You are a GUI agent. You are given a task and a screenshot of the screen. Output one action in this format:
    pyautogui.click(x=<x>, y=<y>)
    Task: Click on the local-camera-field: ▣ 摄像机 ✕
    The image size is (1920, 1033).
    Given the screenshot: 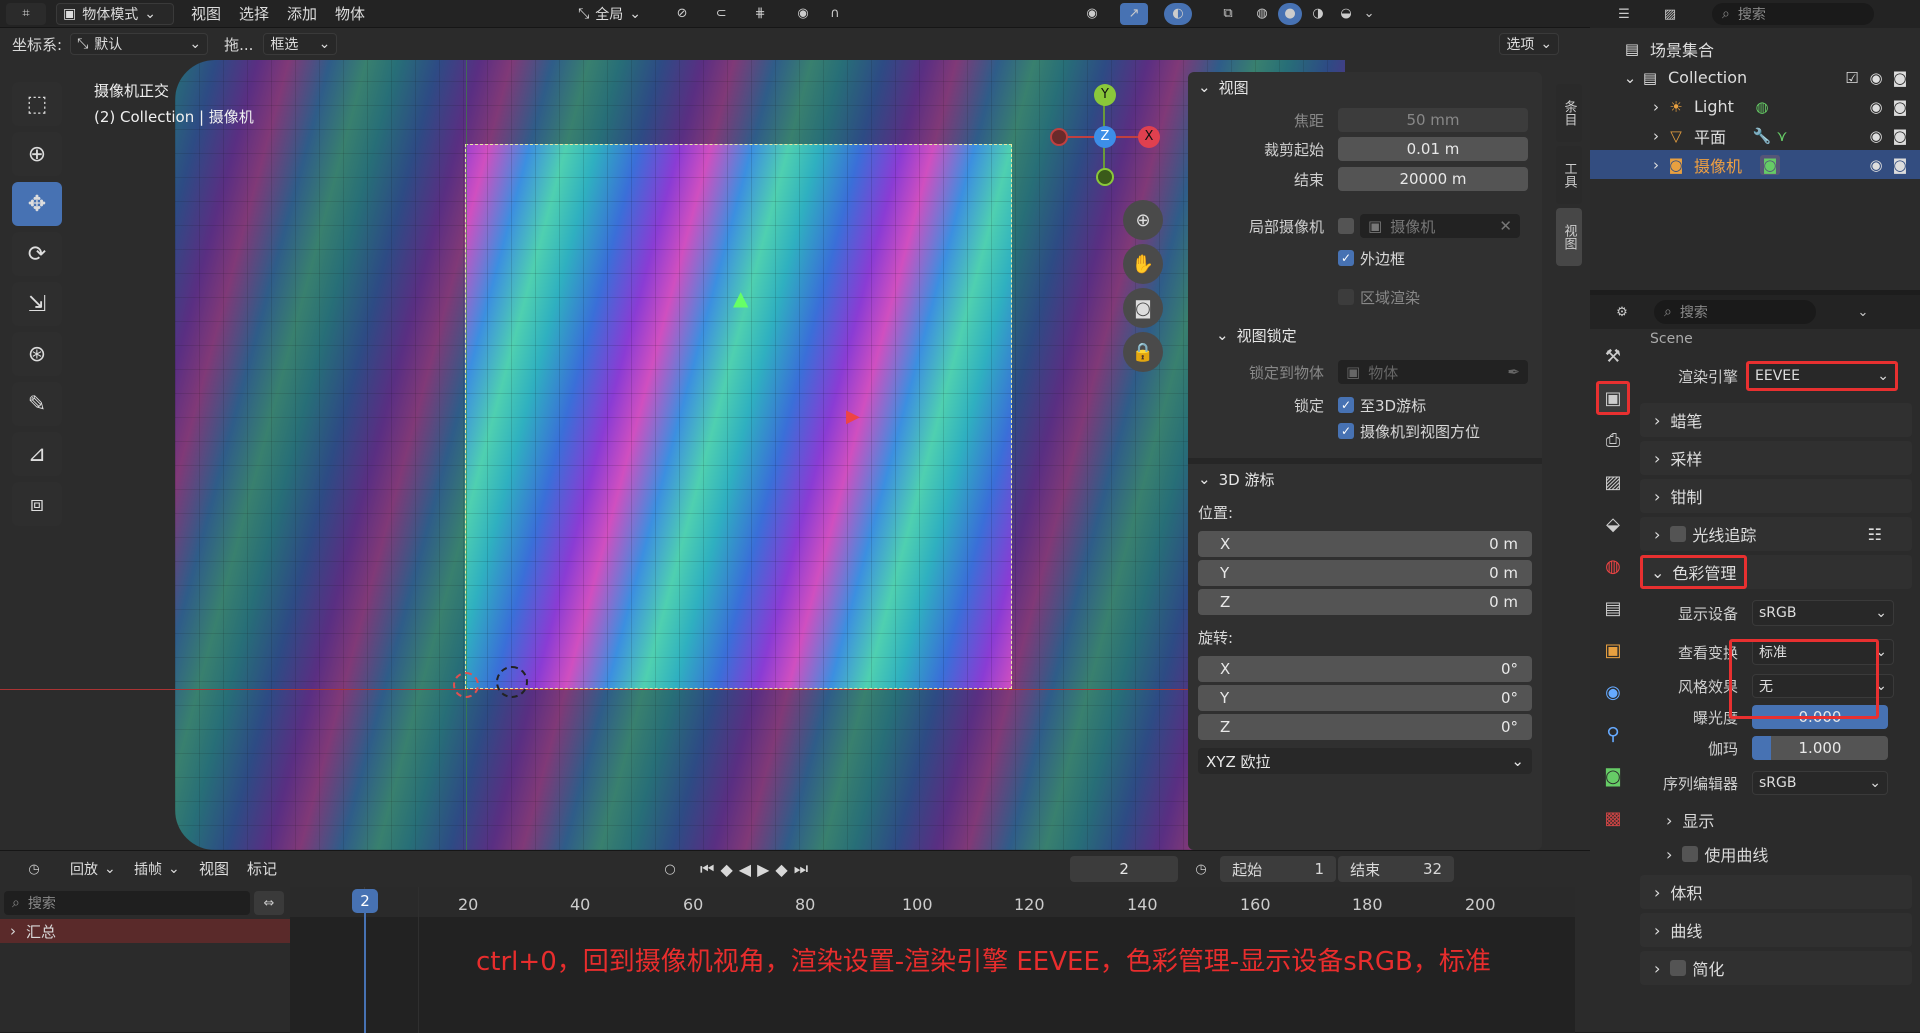 What is the action you would take?
    pyautogui.click(x=1440, y=226)
    